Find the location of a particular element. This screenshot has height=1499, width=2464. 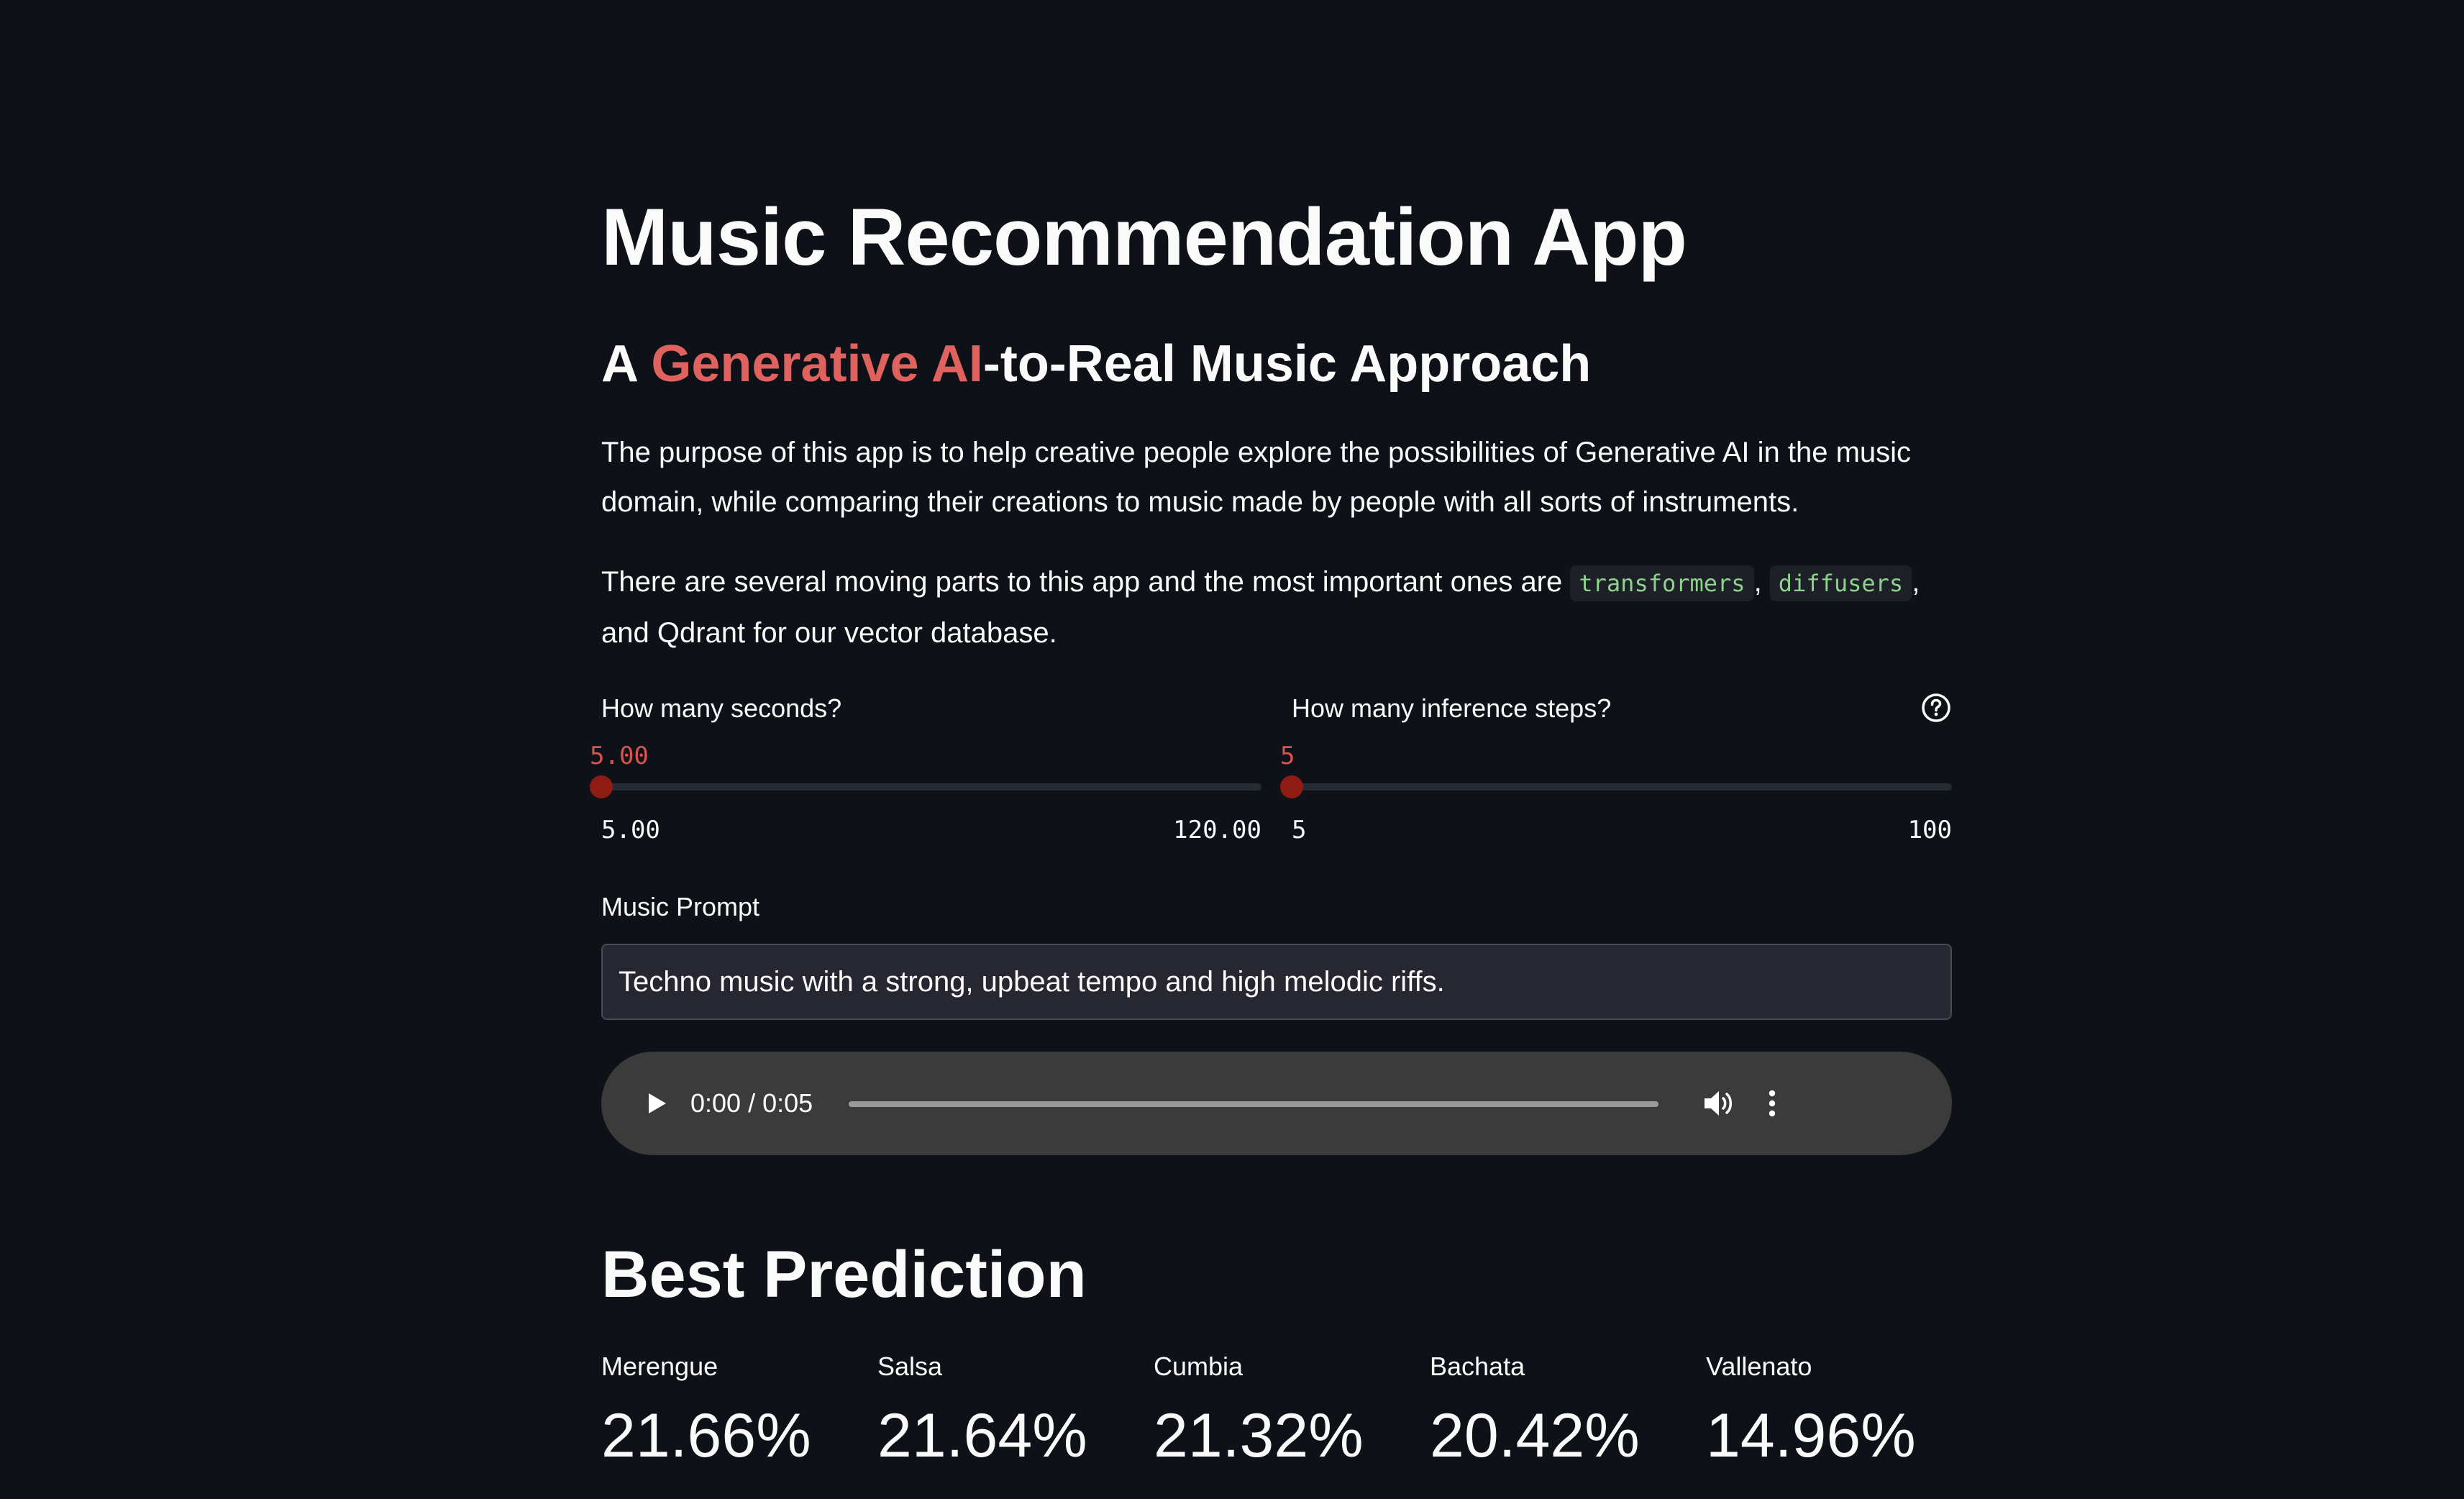

question-circle-icon is located at coordinates (1936, 708).